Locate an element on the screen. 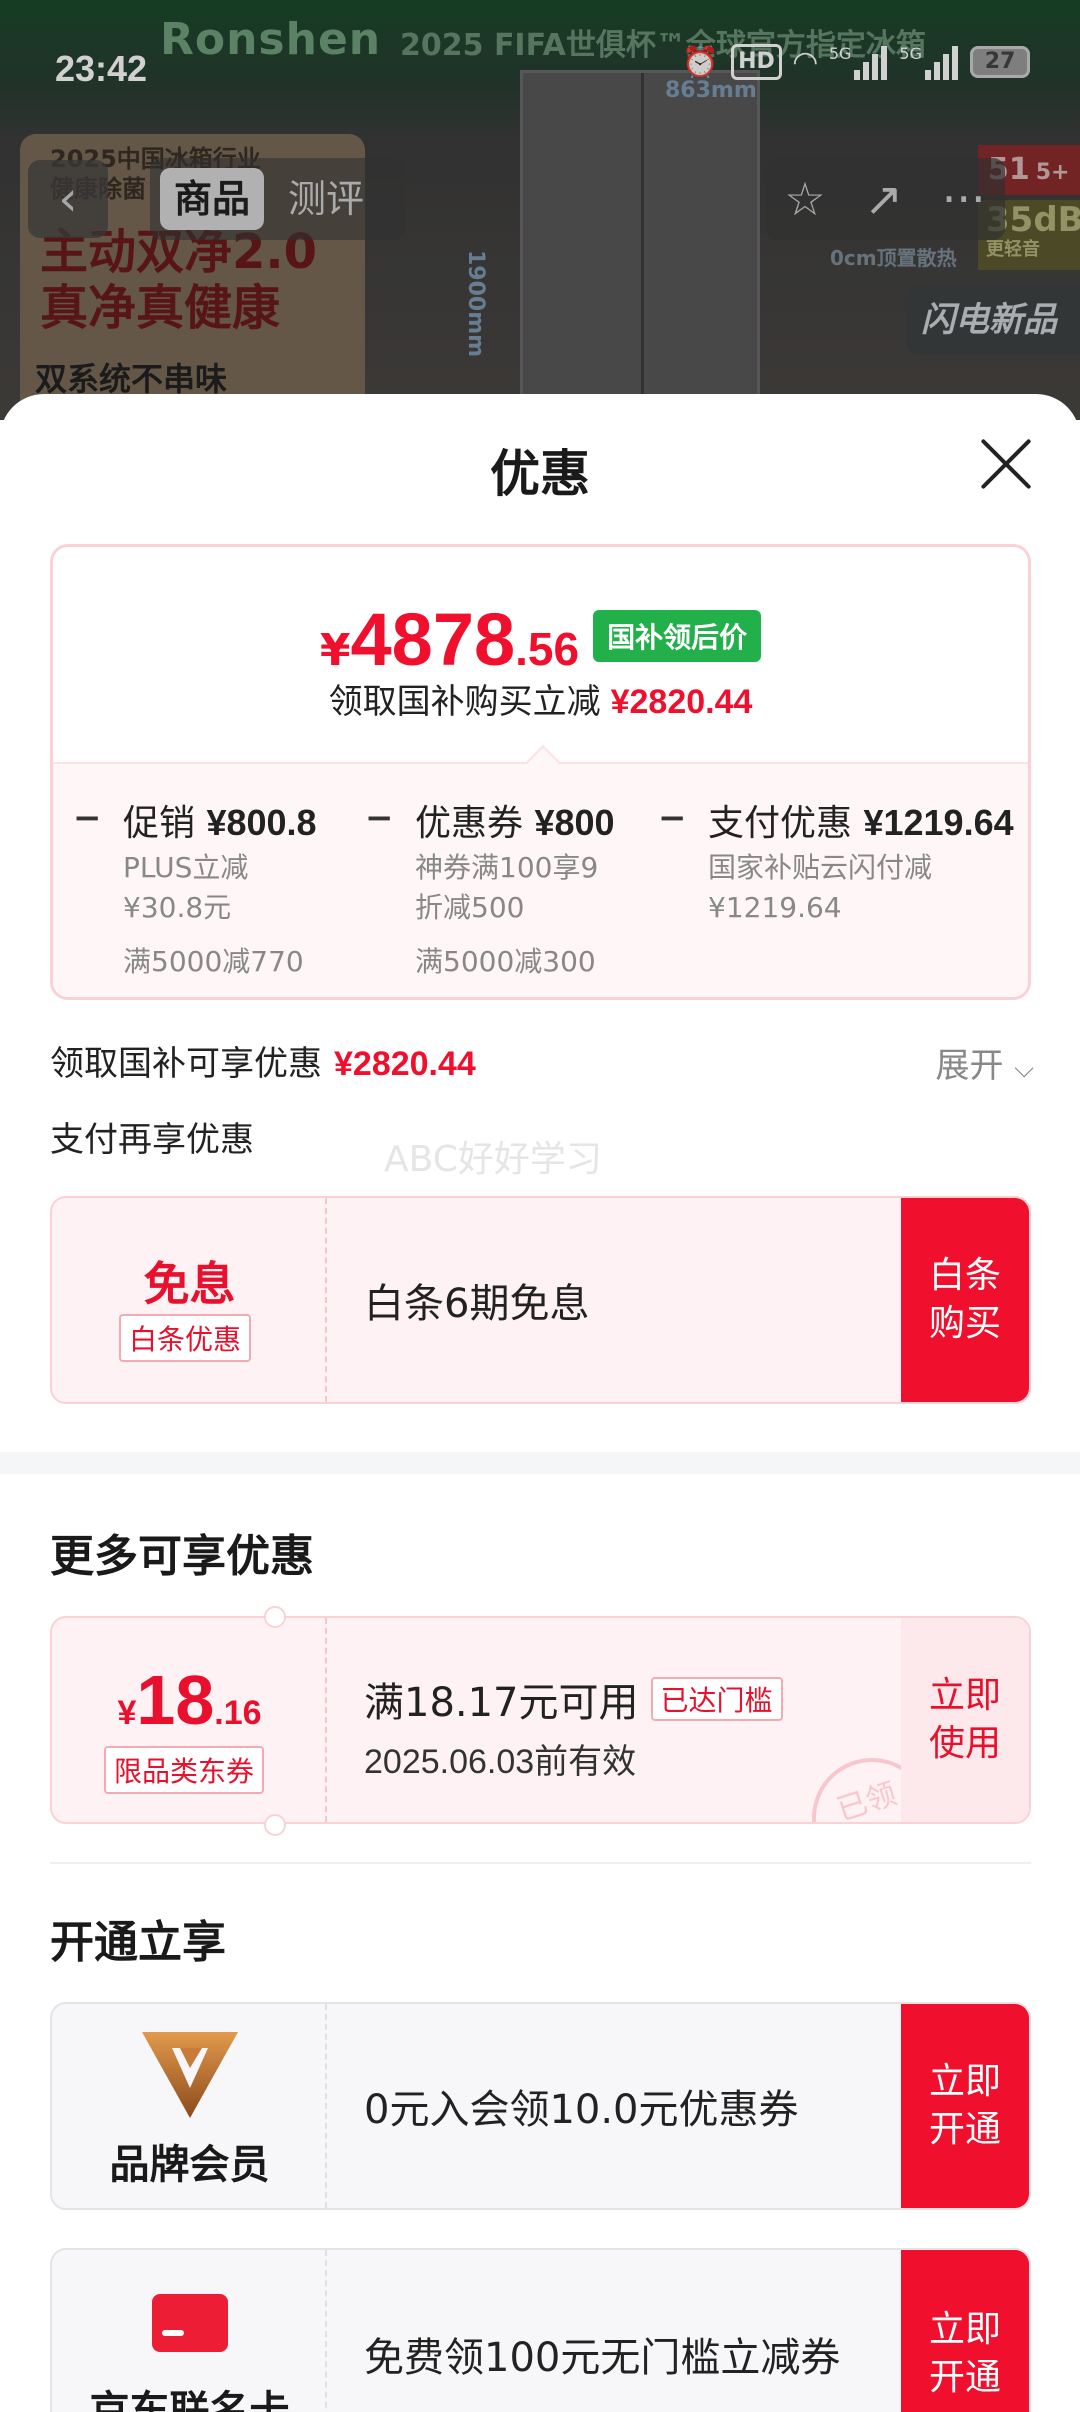 This screenshot has width=1080, height=2412. jd-card-logo-area: 京东联名卡 is located at coordinates (189, 2331).